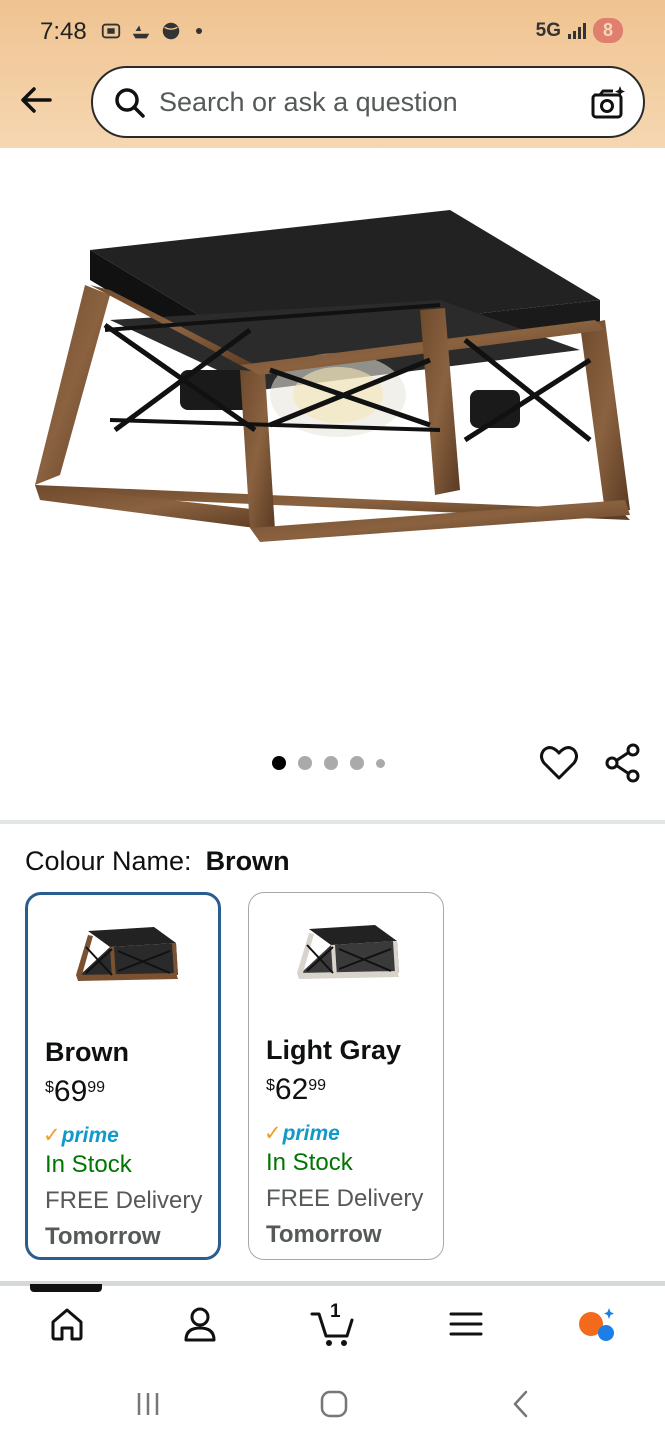 The width and height of the screenshot is (665, 1440). I want to click on screenshot-icon, so click(111, 31).